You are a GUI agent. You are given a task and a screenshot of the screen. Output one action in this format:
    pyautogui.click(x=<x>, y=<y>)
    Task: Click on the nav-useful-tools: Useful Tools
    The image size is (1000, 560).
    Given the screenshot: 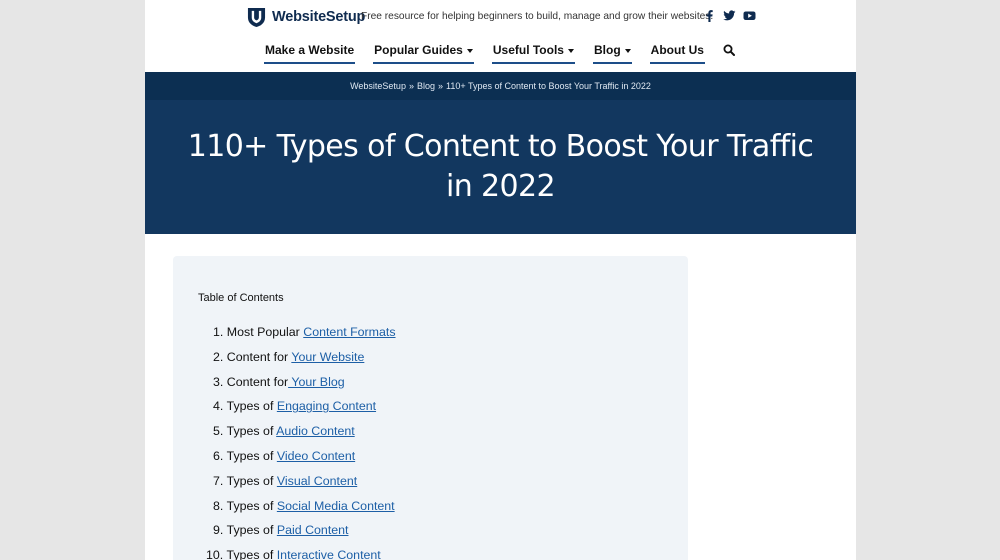 What is the action you would take?
    pyautogui.click(x=533, y=51)
    